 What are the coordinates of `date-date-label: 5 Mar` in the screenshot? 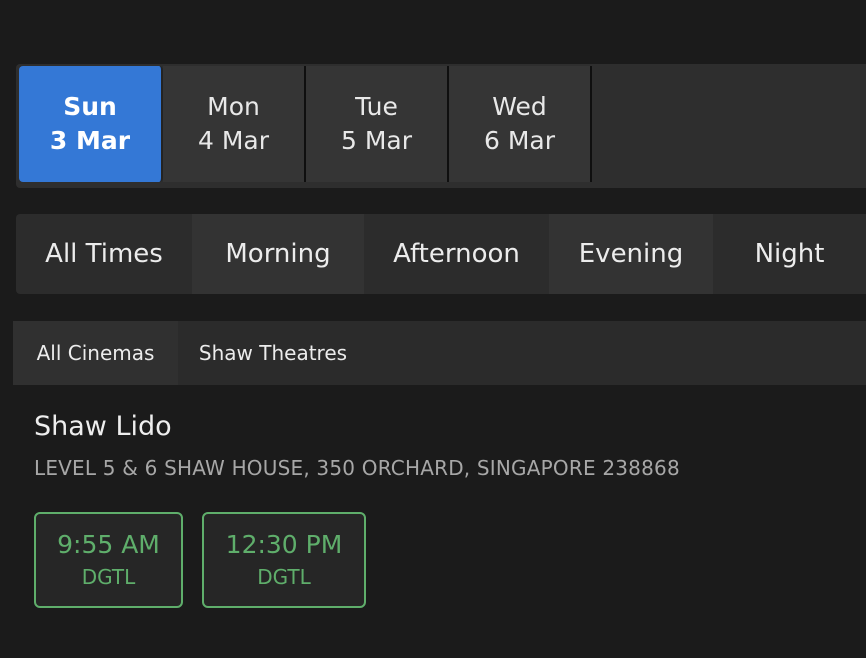 It's located at (376, 140).